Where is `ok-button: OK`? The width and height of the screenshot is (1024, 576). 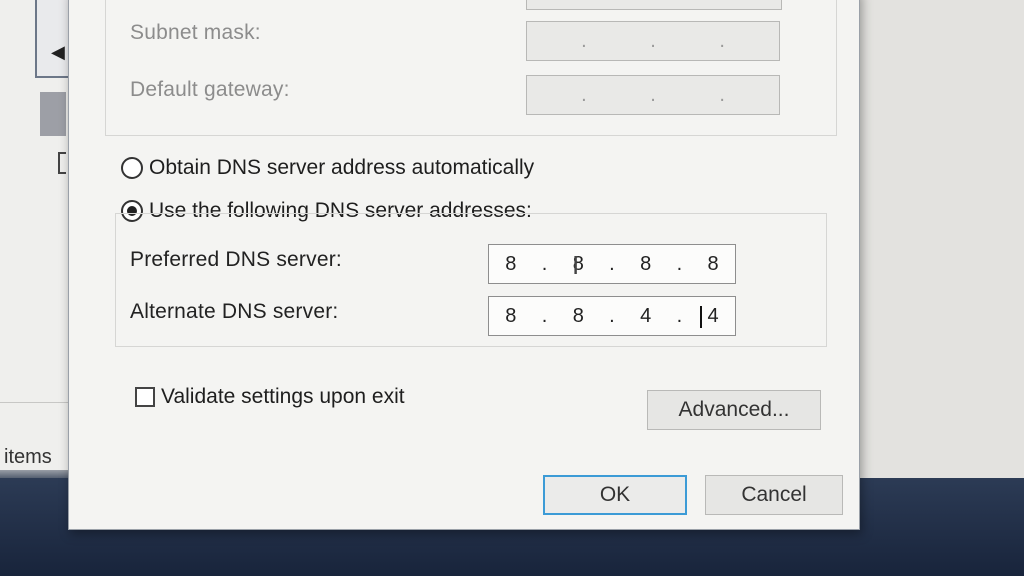 ok-button: OK is located at coordinates (615, 495).